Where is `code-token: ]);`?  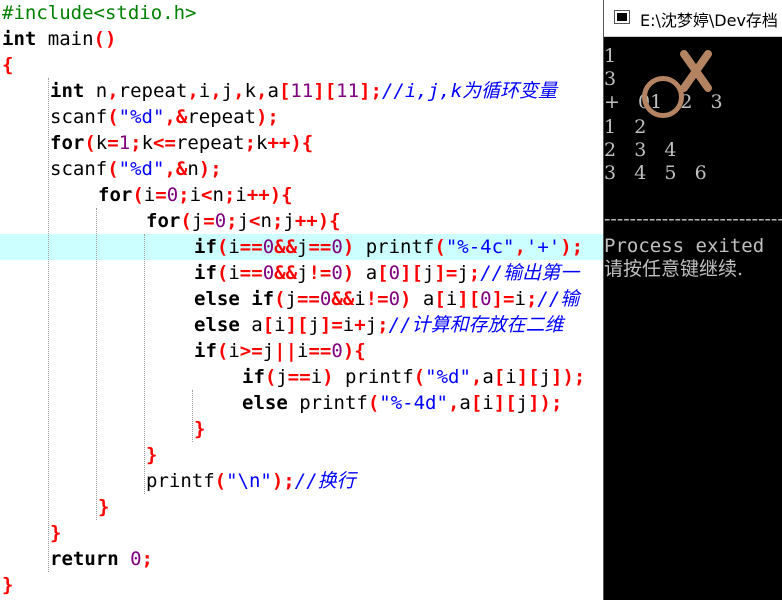
code-token: ]); is located at coordinates (568, 377).